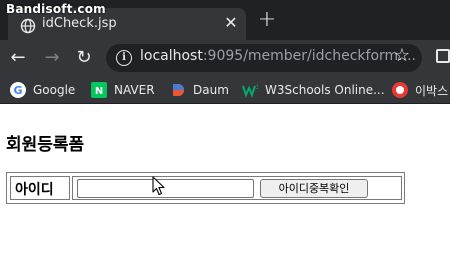 The height and width of the screenshot is (273, 450). Describe the element at coordinates (267, 20) in the screenshot. I see `new-tab-button: +` at that location.